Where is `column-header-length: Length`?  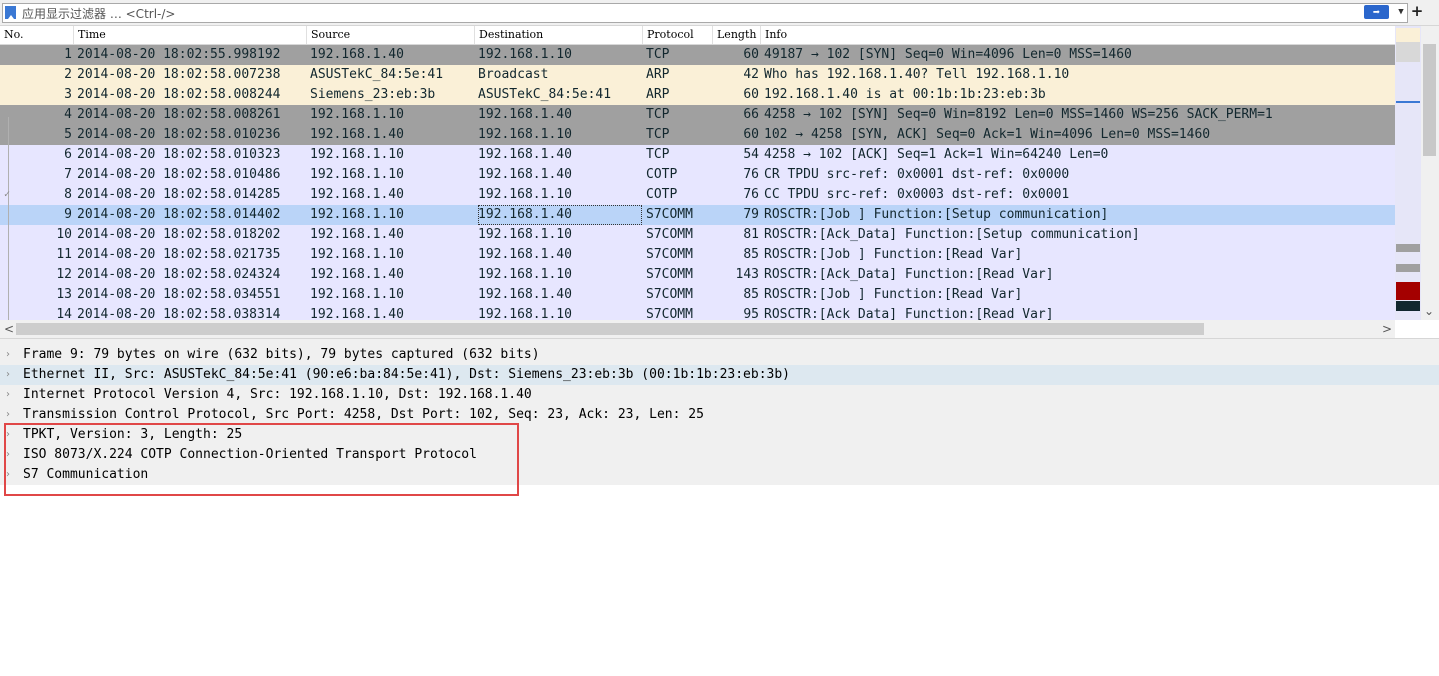
column-header-length: Length is located at coordinates (737, 35).